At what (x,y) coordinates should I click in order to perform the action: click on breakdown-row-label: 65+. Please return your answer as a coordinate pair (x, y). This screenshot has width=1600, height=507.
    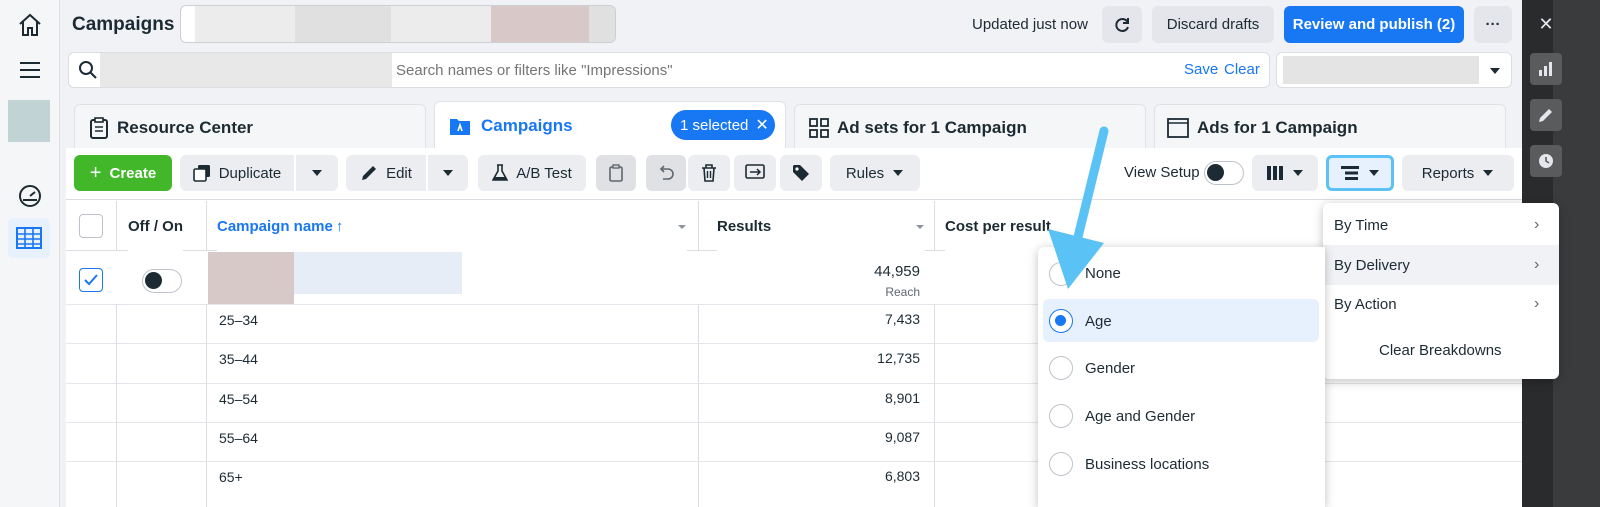
    Looking at the image, I should click on (231, 477).